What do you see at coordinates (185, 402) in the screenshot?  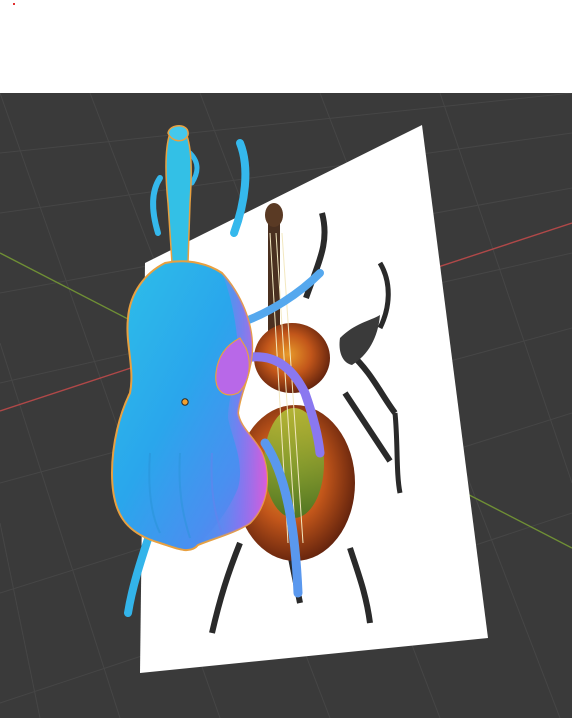 I see `object-origin-marker` at bounding box center [185, 402].